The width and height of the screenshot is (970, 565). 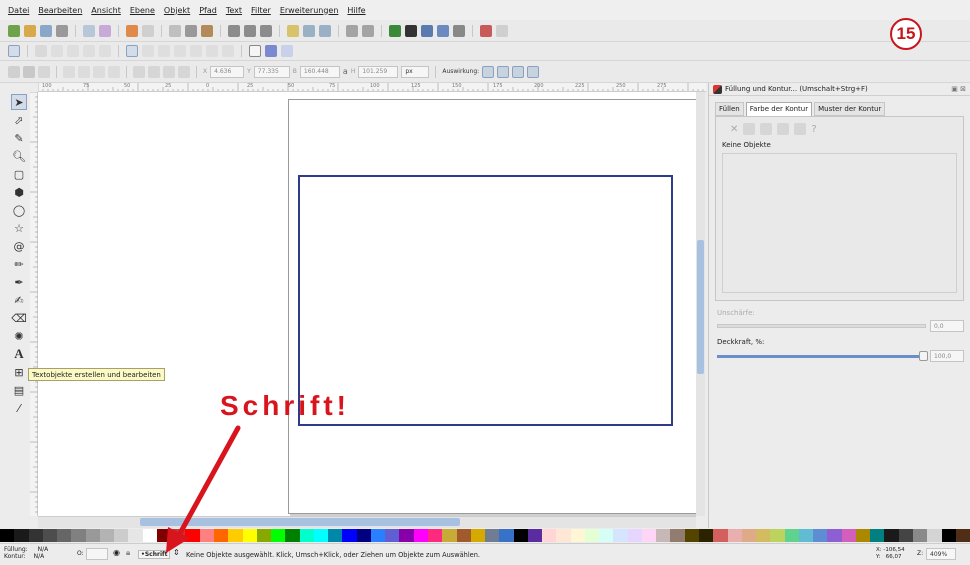 I want to click on flip-horizontal-icon, so click(x=99, y=71).